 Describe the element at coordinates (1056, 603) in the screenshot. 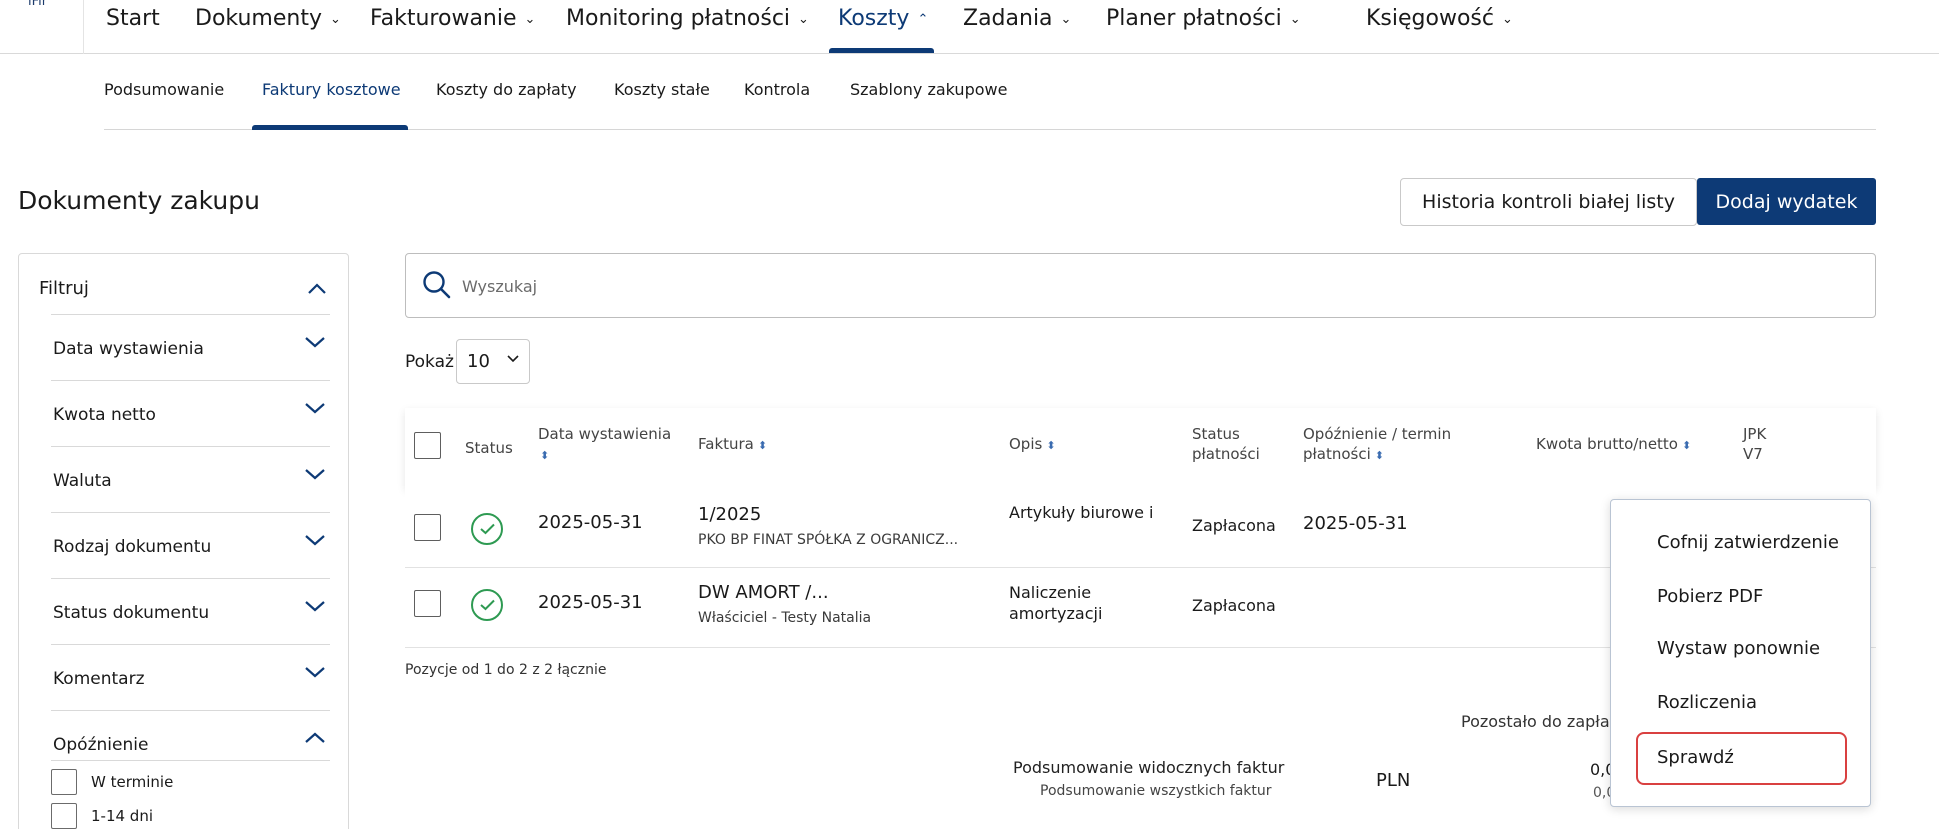

I see `invoice-description: Naliczenie amortyzacji` at that location.